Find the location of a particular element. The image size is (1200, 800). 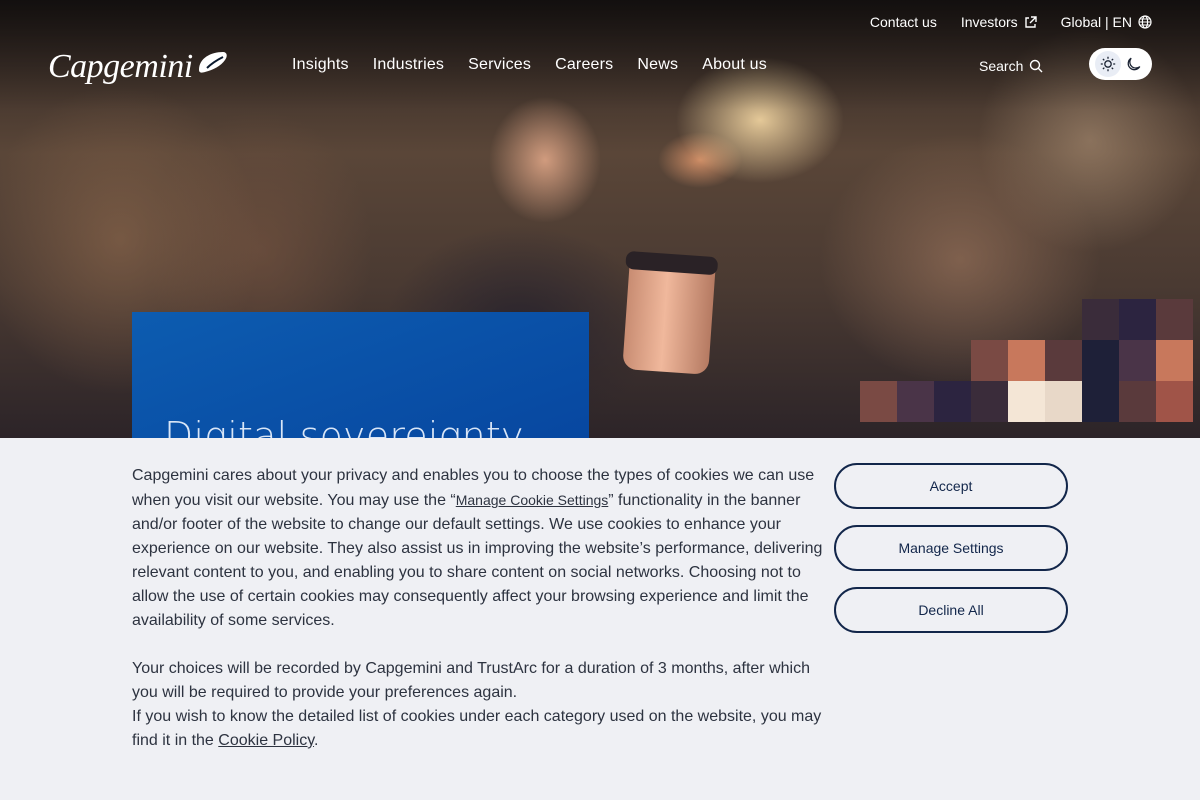

search-label: Search is located at coordinates (1001, 66).